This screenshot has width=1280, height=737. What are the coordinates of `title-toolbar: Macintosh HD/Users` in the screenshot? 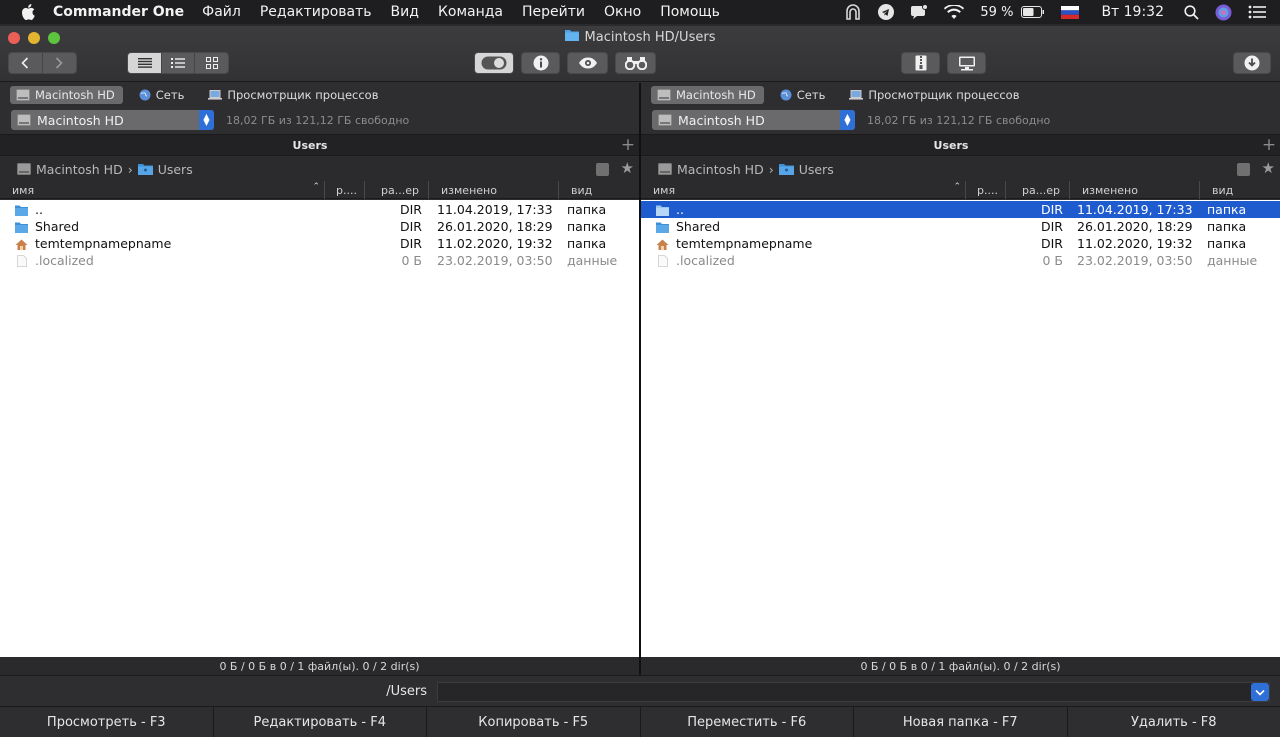 It's located at (640, 54).